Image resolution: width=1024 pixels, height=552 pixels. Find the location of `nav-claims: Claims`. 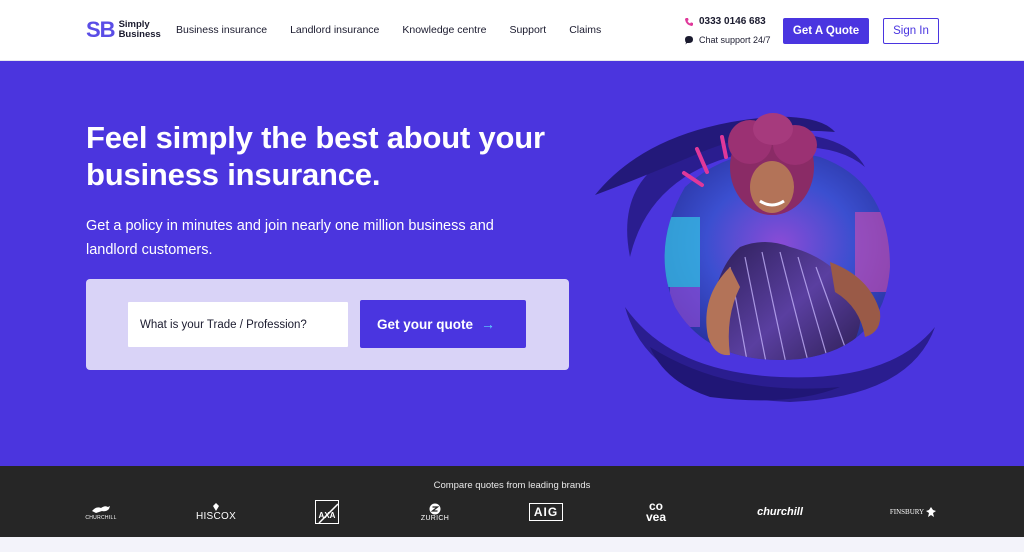

nav-claims: Claims is located at coordinates (585, 30).